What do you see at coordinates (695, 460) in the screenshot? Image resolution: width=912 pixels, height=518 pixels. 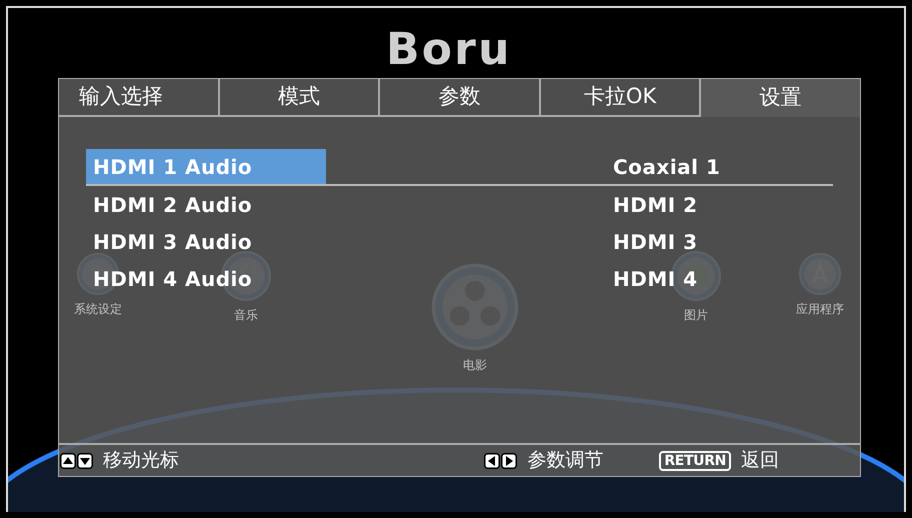 I see `return-key: RETURN` at bounding box center [695, 460].